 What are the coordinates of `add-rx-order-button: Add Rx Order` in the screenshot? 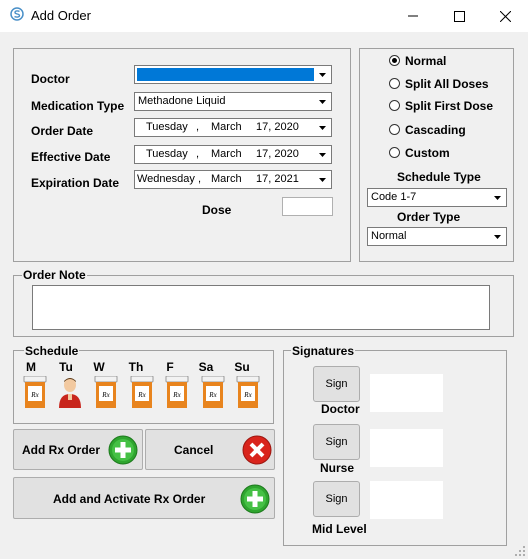 It's located at (78, 449).